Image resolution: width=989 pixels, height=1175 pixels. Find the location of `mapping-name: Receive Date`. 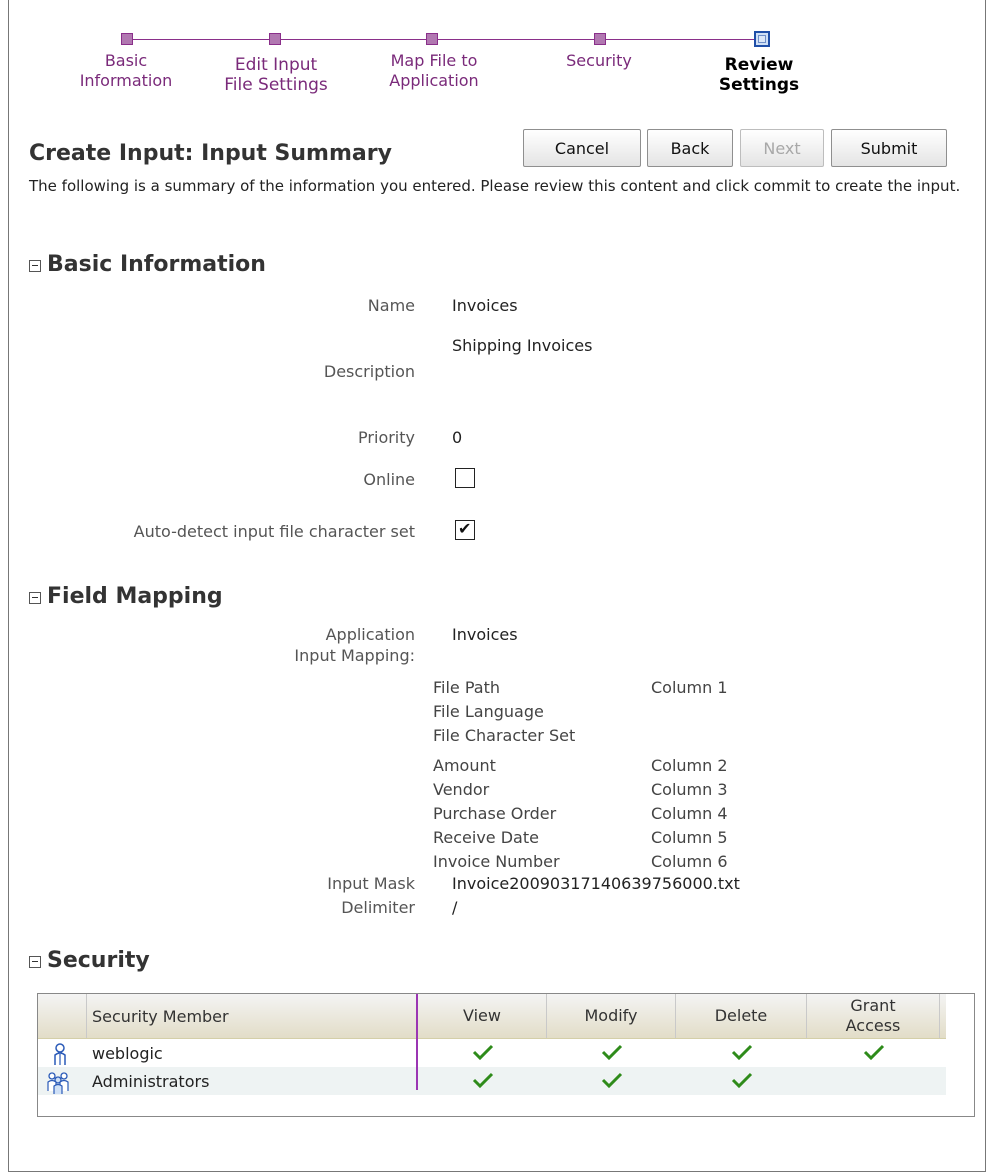

mapping-name: Receive Date is located at coordinates (486, 837).